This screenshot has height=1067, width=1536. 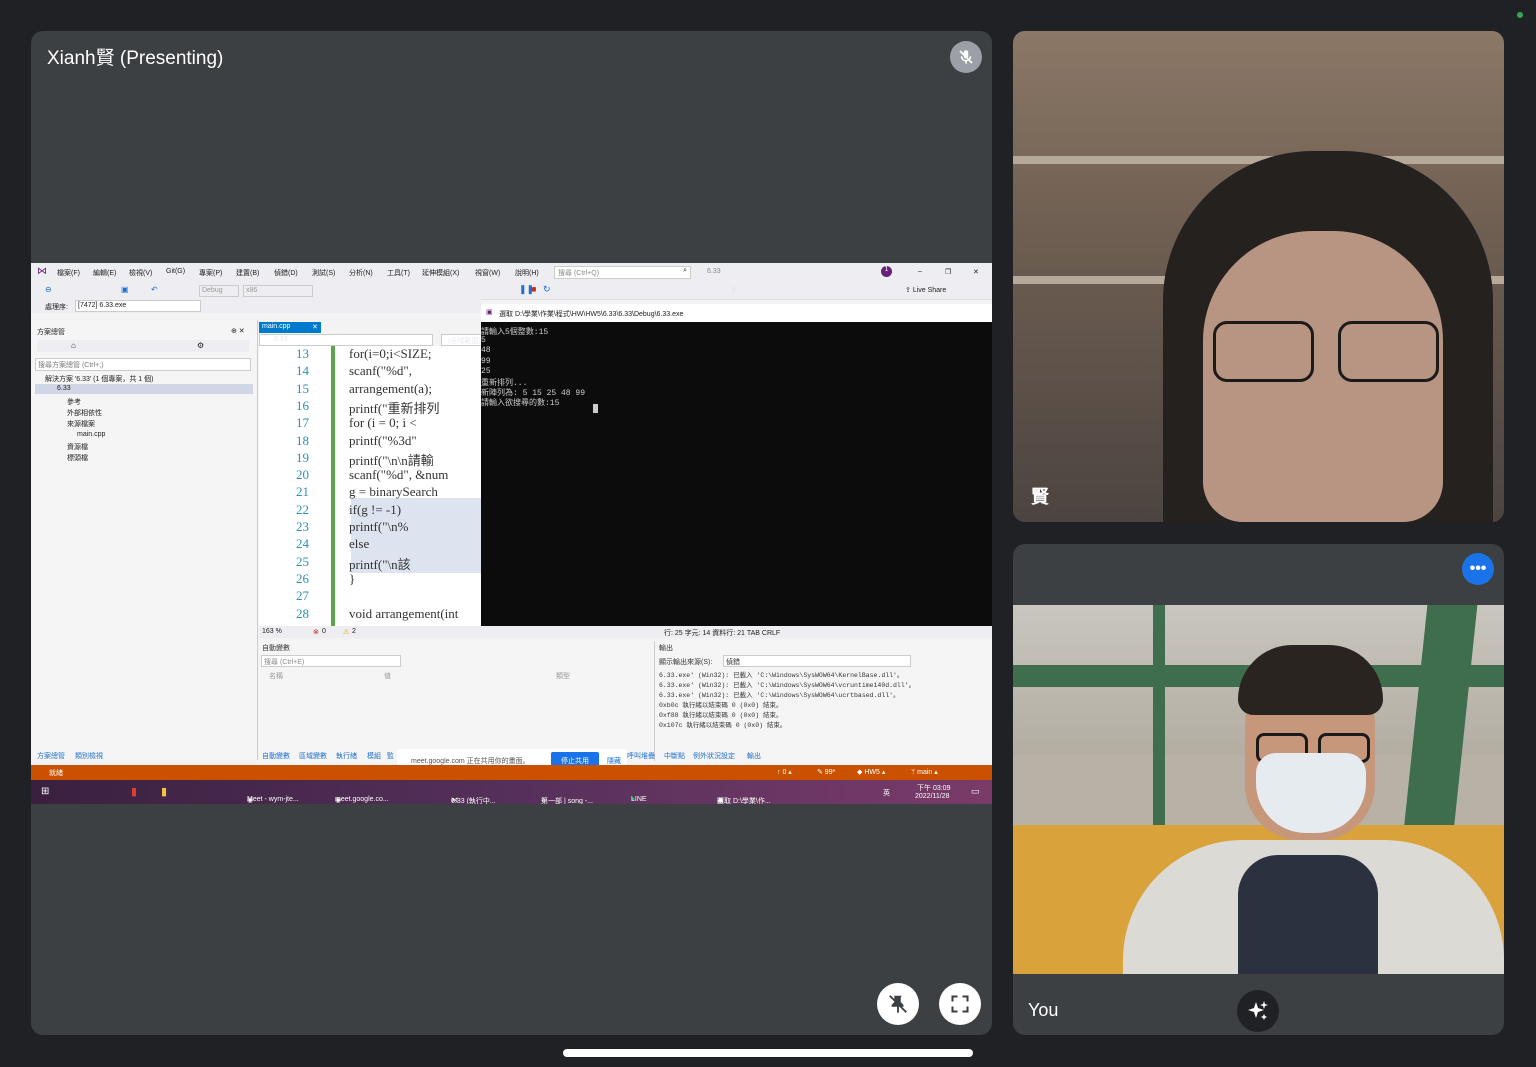 I want to click on tab-modules: 模組, so click(x=374, y=756).